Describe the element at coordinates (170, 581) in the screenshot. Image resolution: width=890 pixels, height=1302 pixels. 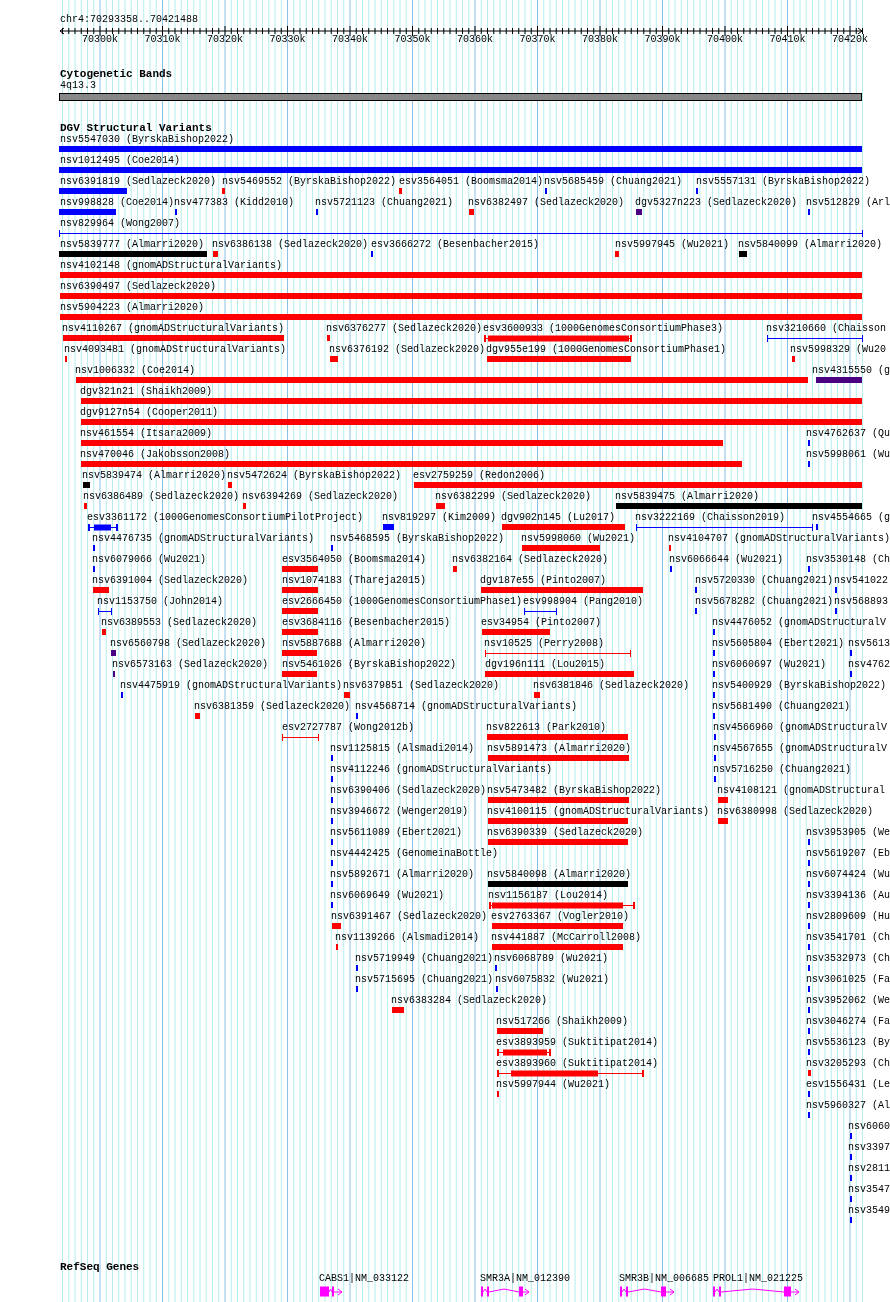
I see `variant-label: nsv6391004 (Sedlazeck2020)` at that location.